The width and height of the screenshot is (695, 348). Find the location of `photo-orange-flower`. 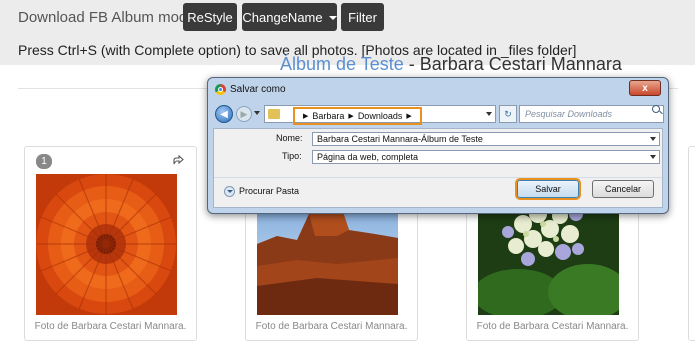

photo-orange-flower is located at coordinates (106, 244).